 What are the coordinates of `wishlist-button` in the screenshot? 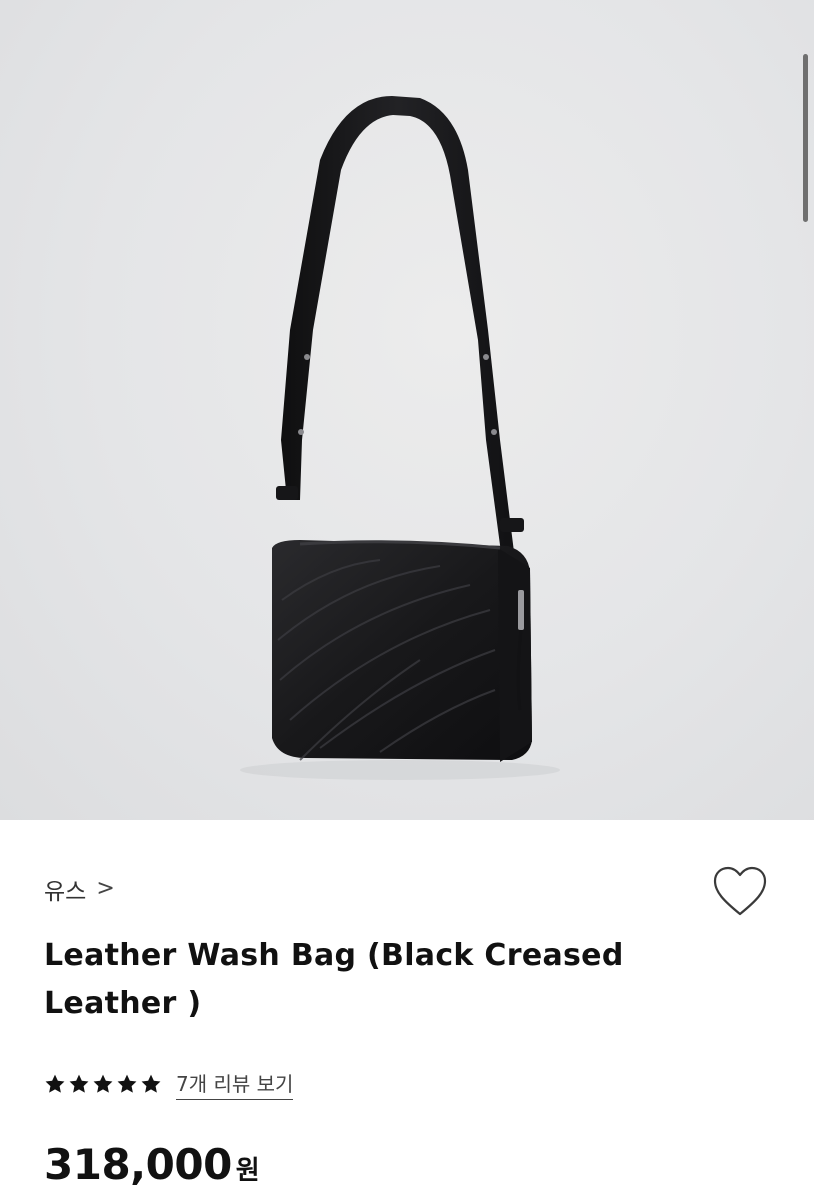 It's located at (740, 892).